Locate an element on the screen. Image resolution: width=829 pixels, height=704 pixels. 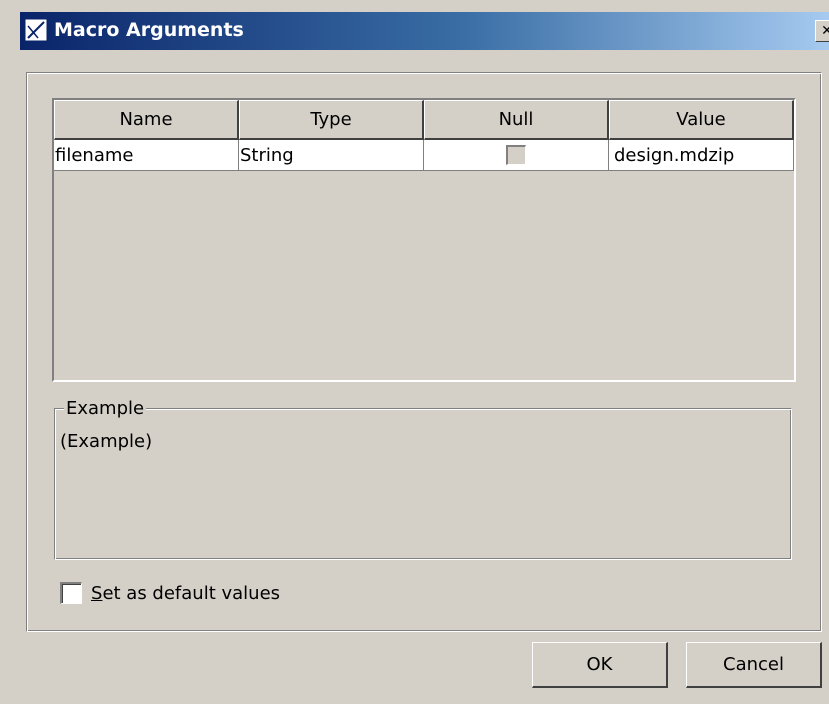
default-values-label: Set as default values is located at coordinates (185, 593).